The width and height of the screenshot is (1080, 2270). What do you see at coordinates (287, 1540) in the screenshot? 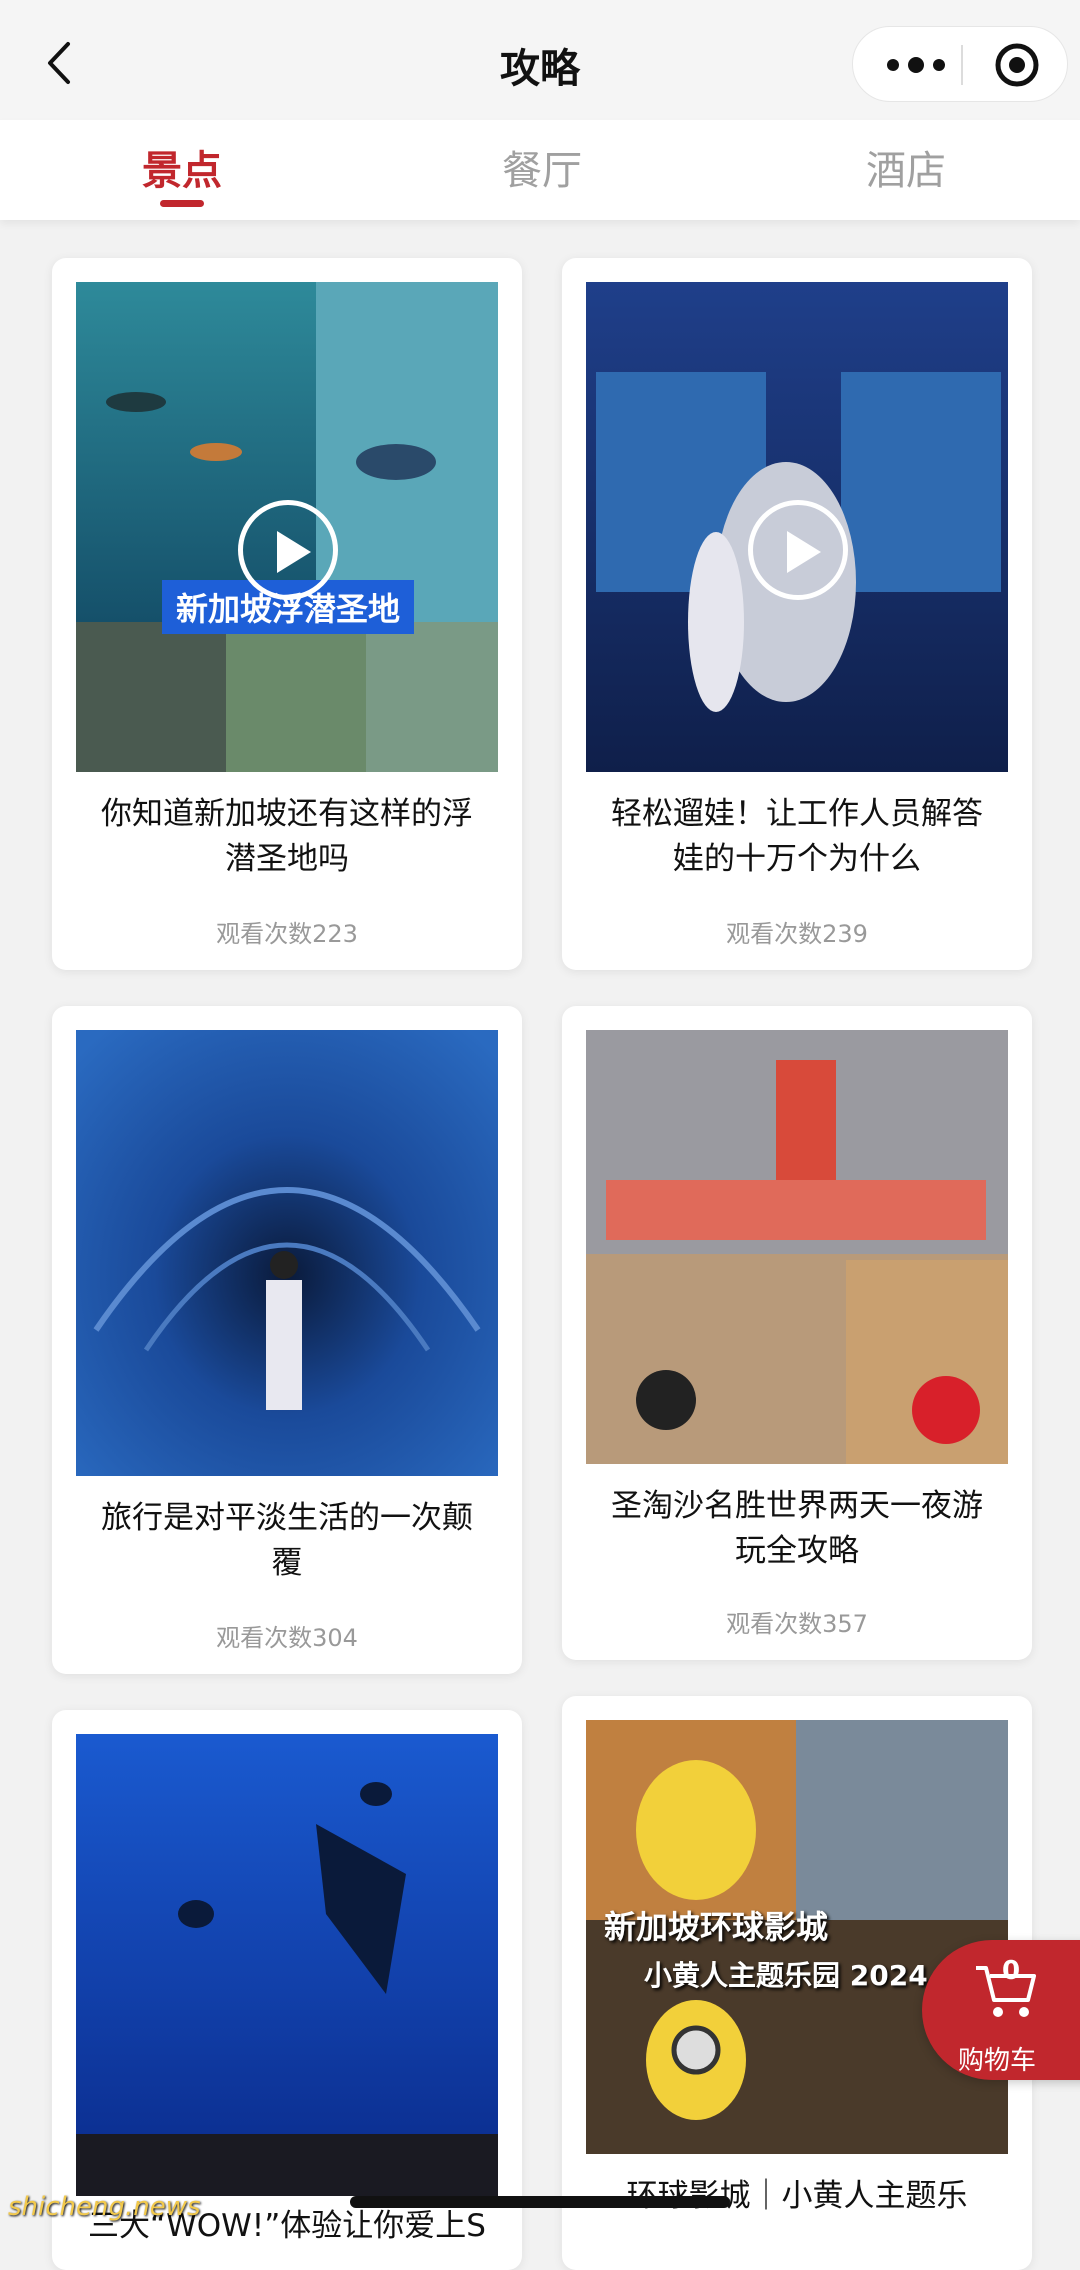
I see `card-title: 旅行是对平淡生活的一次颠 覆` at bounding box center [287, 1540].